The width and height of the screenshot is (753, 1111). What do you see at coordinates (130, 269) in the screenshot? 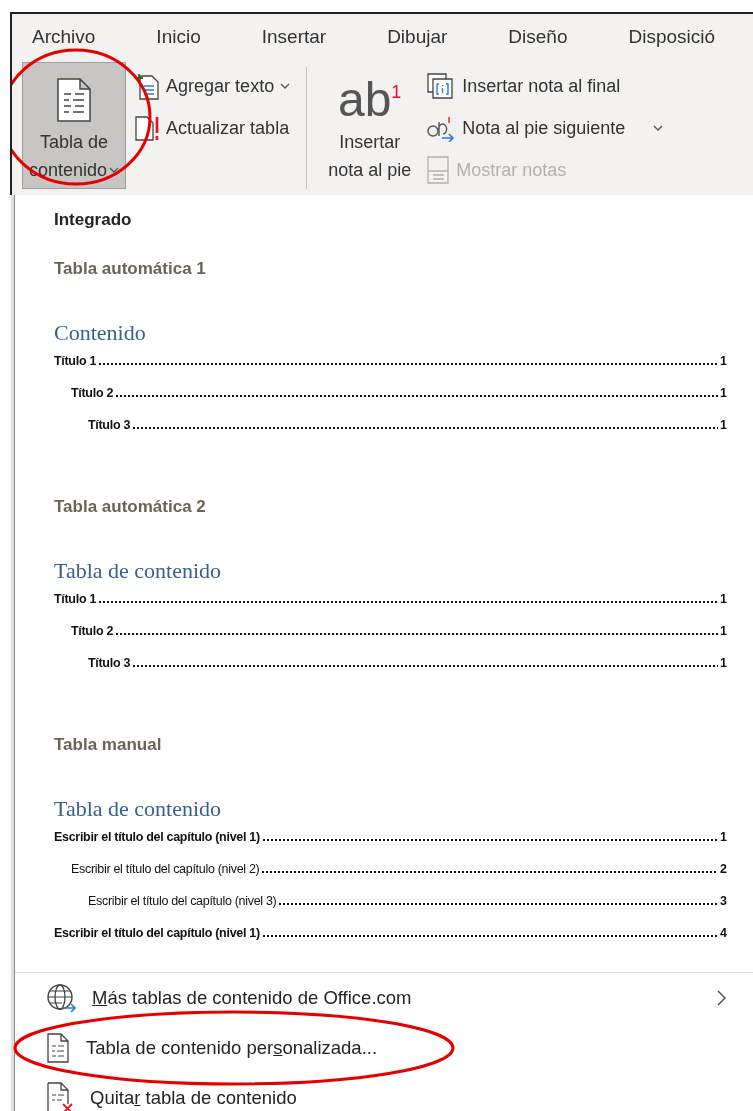
I see `gallery-title: Tabla automática 1` at bounding box center [130, 269].